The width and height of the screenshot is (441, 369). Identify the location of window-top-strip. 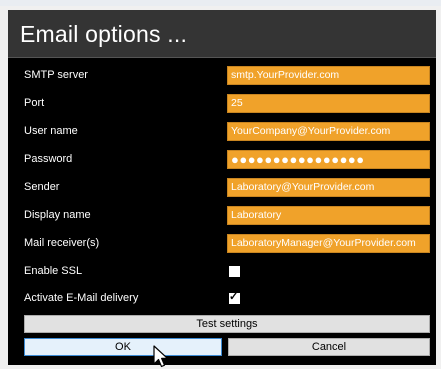
(220, 3).